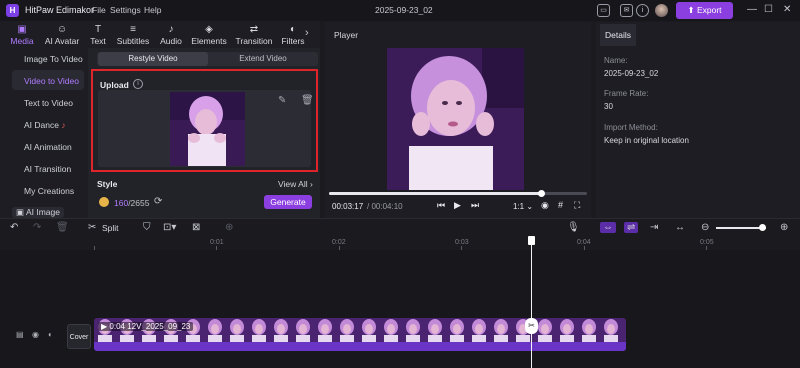 The width and height of the screenshot is (800, 368). Describe the element at coordinates (295, 184) in the screenshot. I see `view-all-link: View All ›` at that location.